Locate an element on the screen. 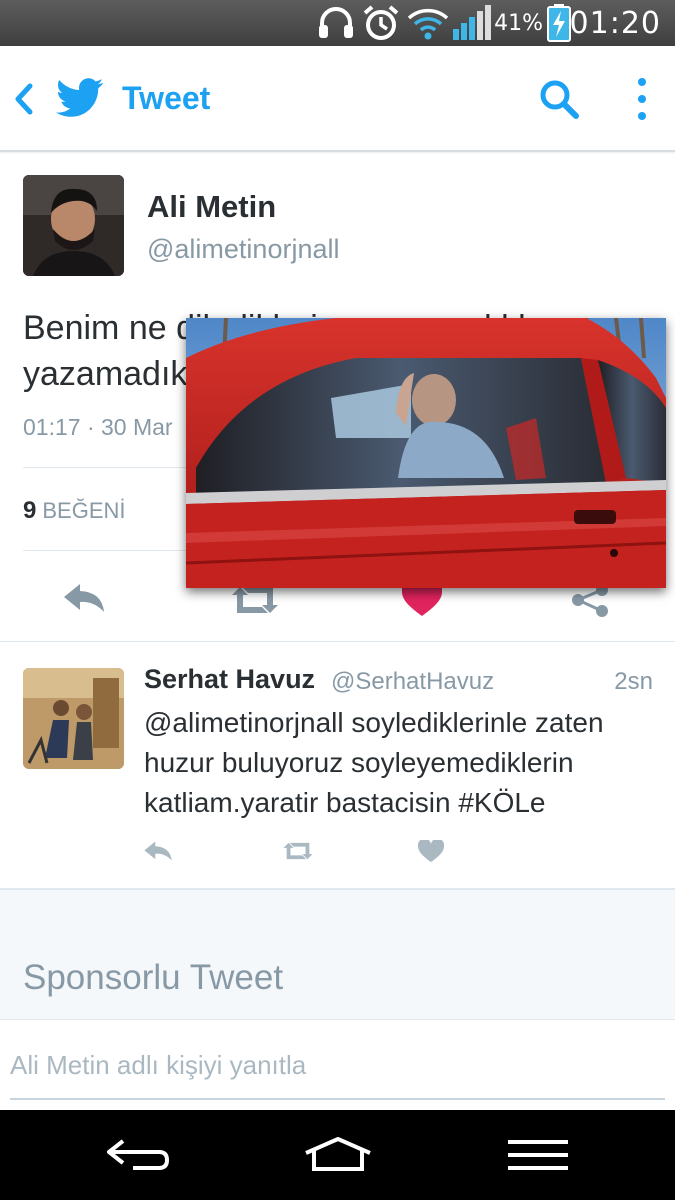 The width and height of the screenshot is (675, 1200). battery-percent: 41% is located at coordinates (518, 23).